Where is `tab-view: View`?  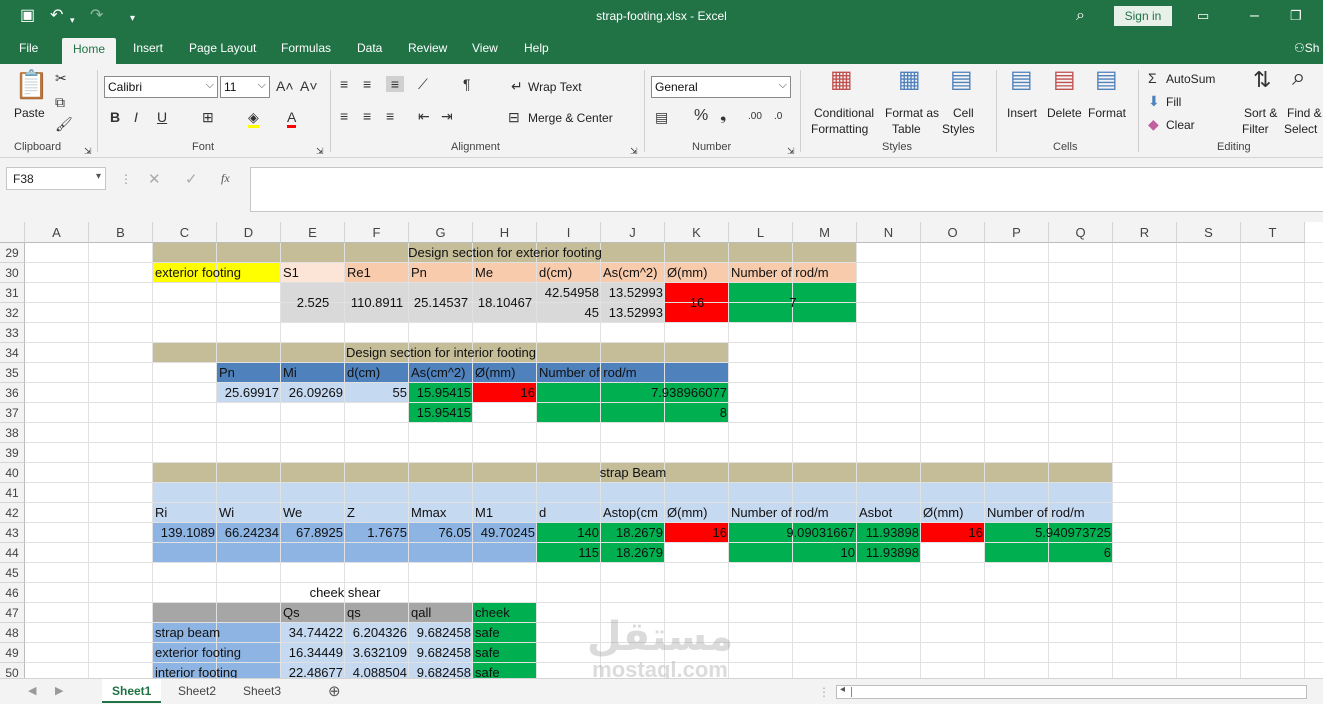
tab-view: View is located at coordinates (485, 48).